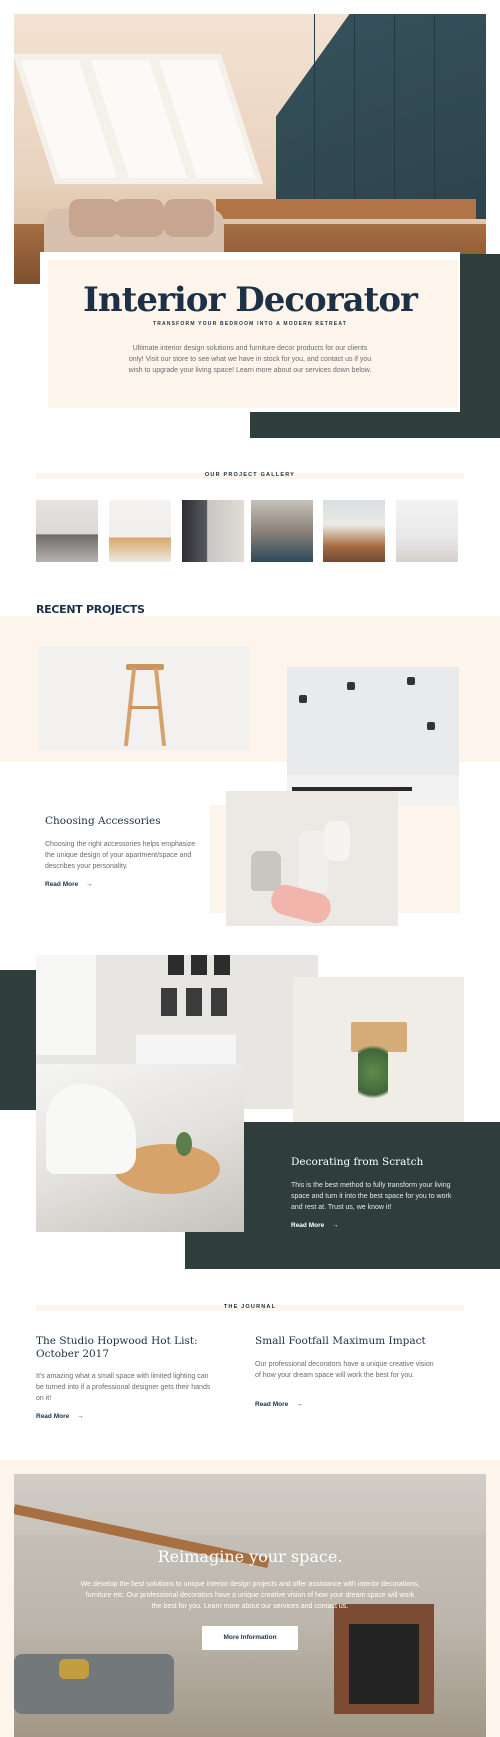 The image size is (500, 1737). Describe the element at coordinates (90, 609) in the screenshot. I see `recent-projects-heading: RECENT PROJECTS` at that location.